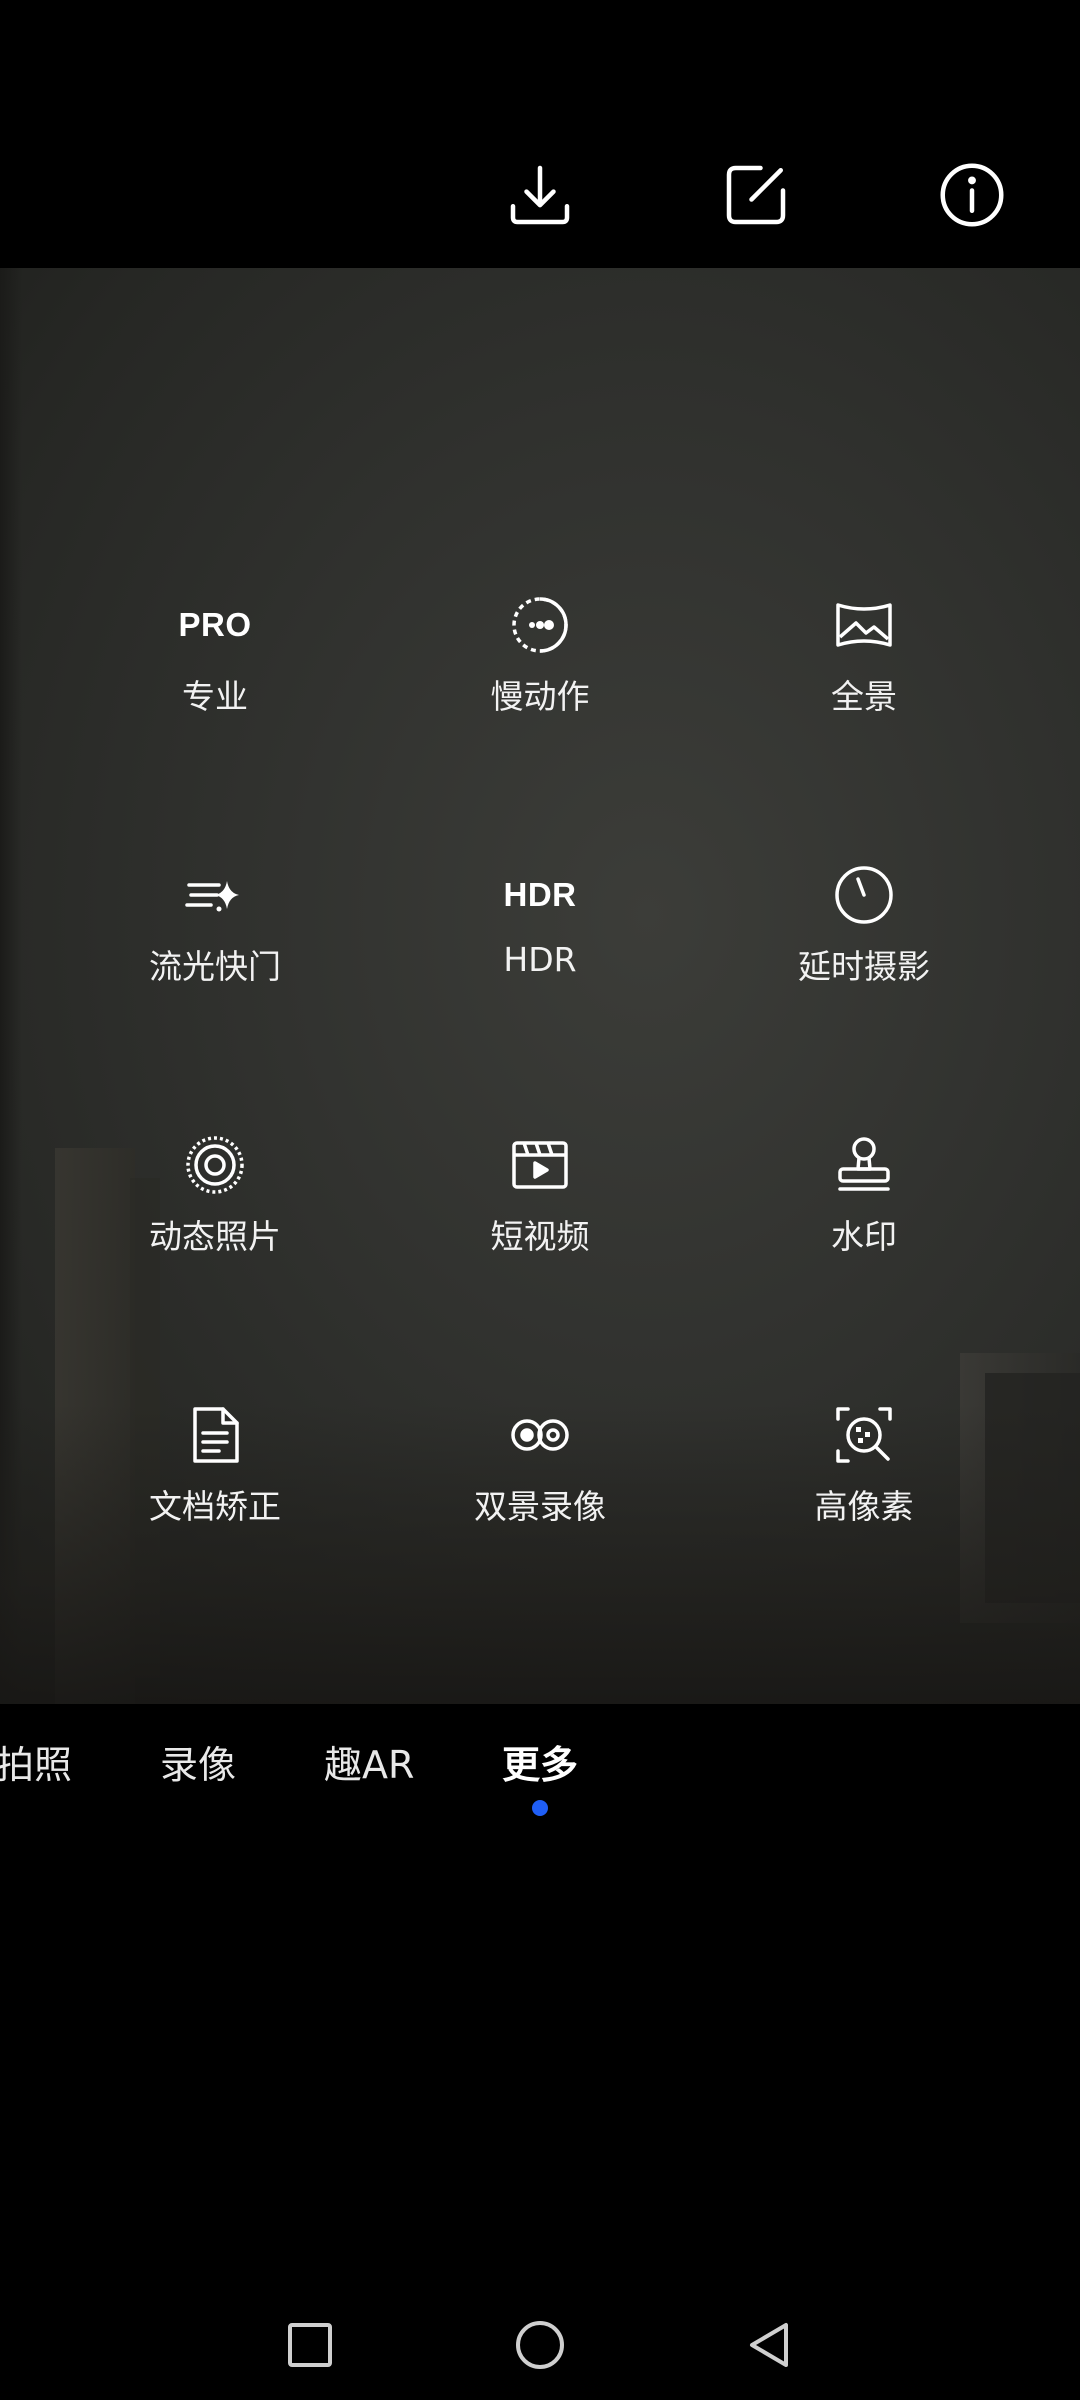 Image resolution: width=1080 pixels, height=2400 pixels. I want to click on mode-time-lapse: 延时摄影, so click(864, 935).